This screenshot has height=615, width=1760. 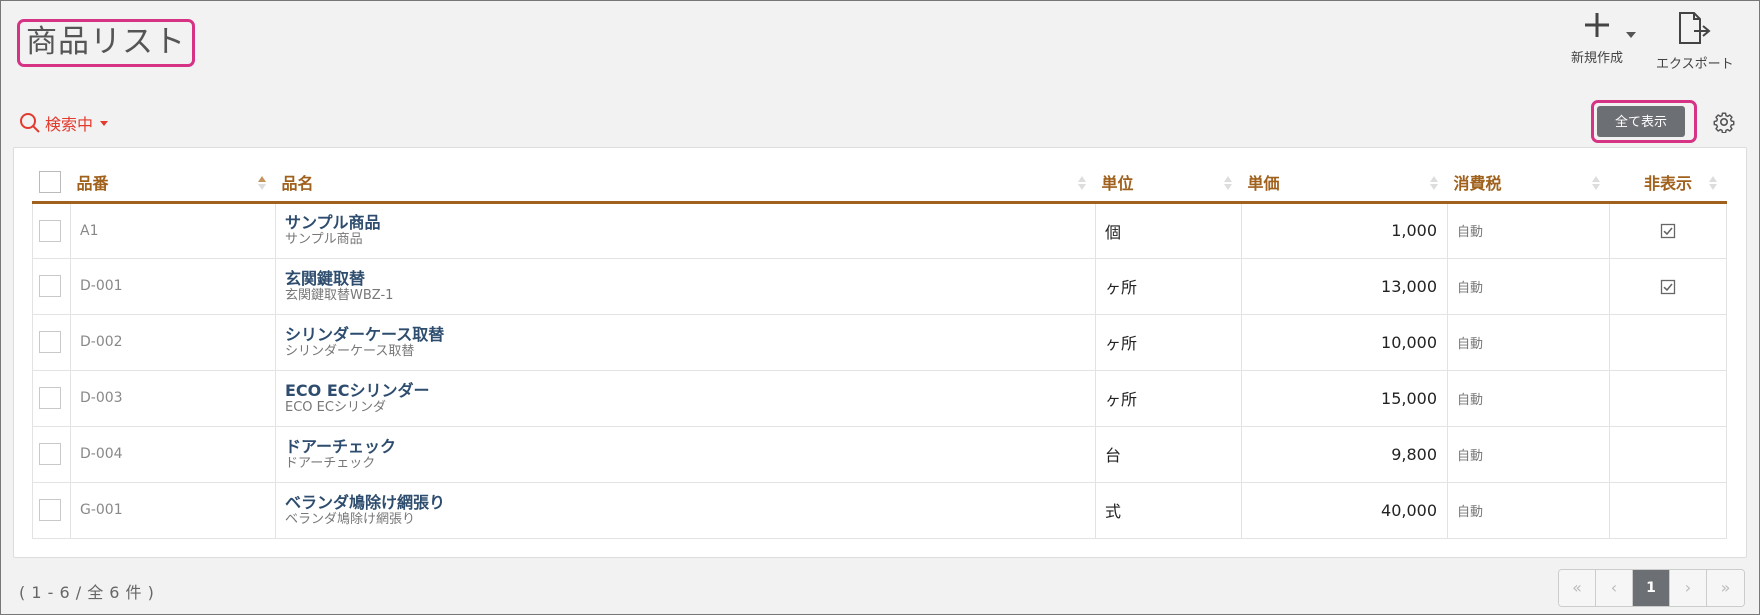 What do you see at coordinates (1344, 286) in the screenshot?
I see `product-price: 13,000` at bounding box center [1344, 286].